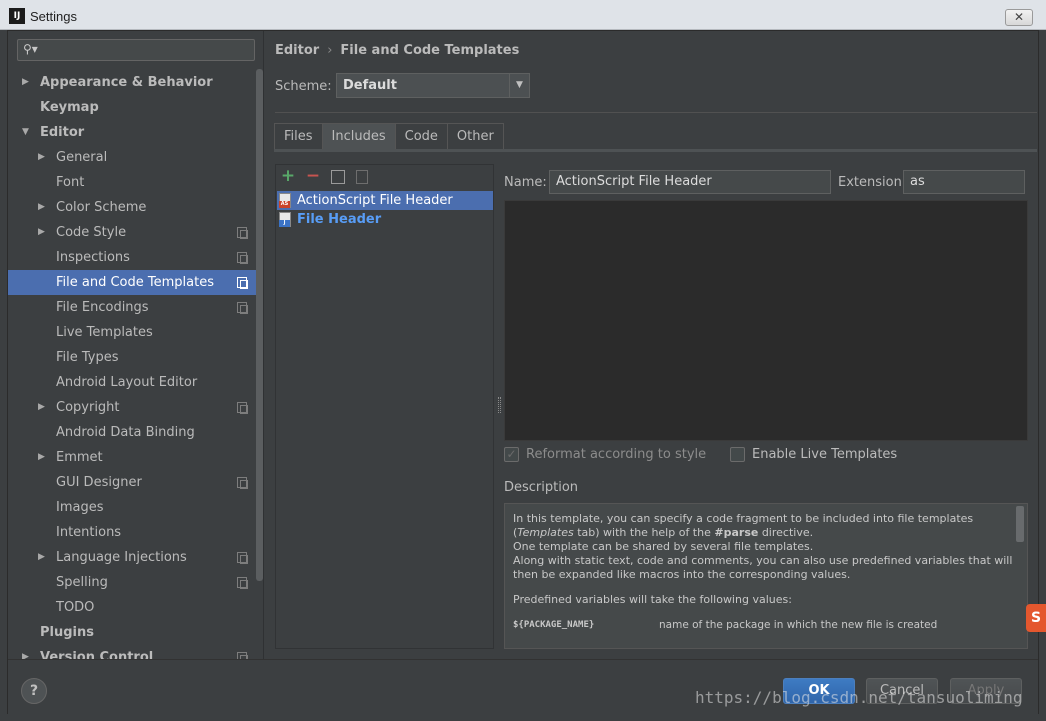  Describe the element at coordinates (132, 407) in the screenshot. I see `sidebar-item: ▶ Copyright` at that location.